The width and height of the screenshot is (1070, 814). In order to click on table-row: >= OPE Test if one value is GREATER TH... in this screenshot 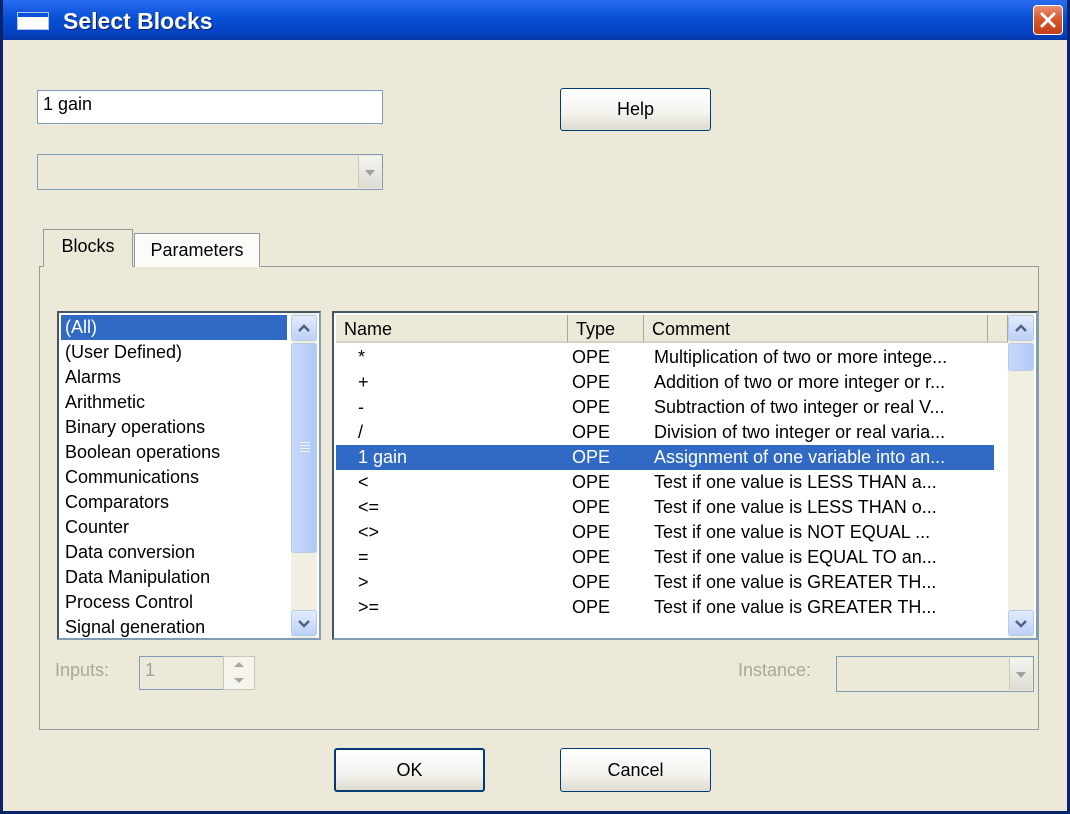, I will do `click(665, 607)`.